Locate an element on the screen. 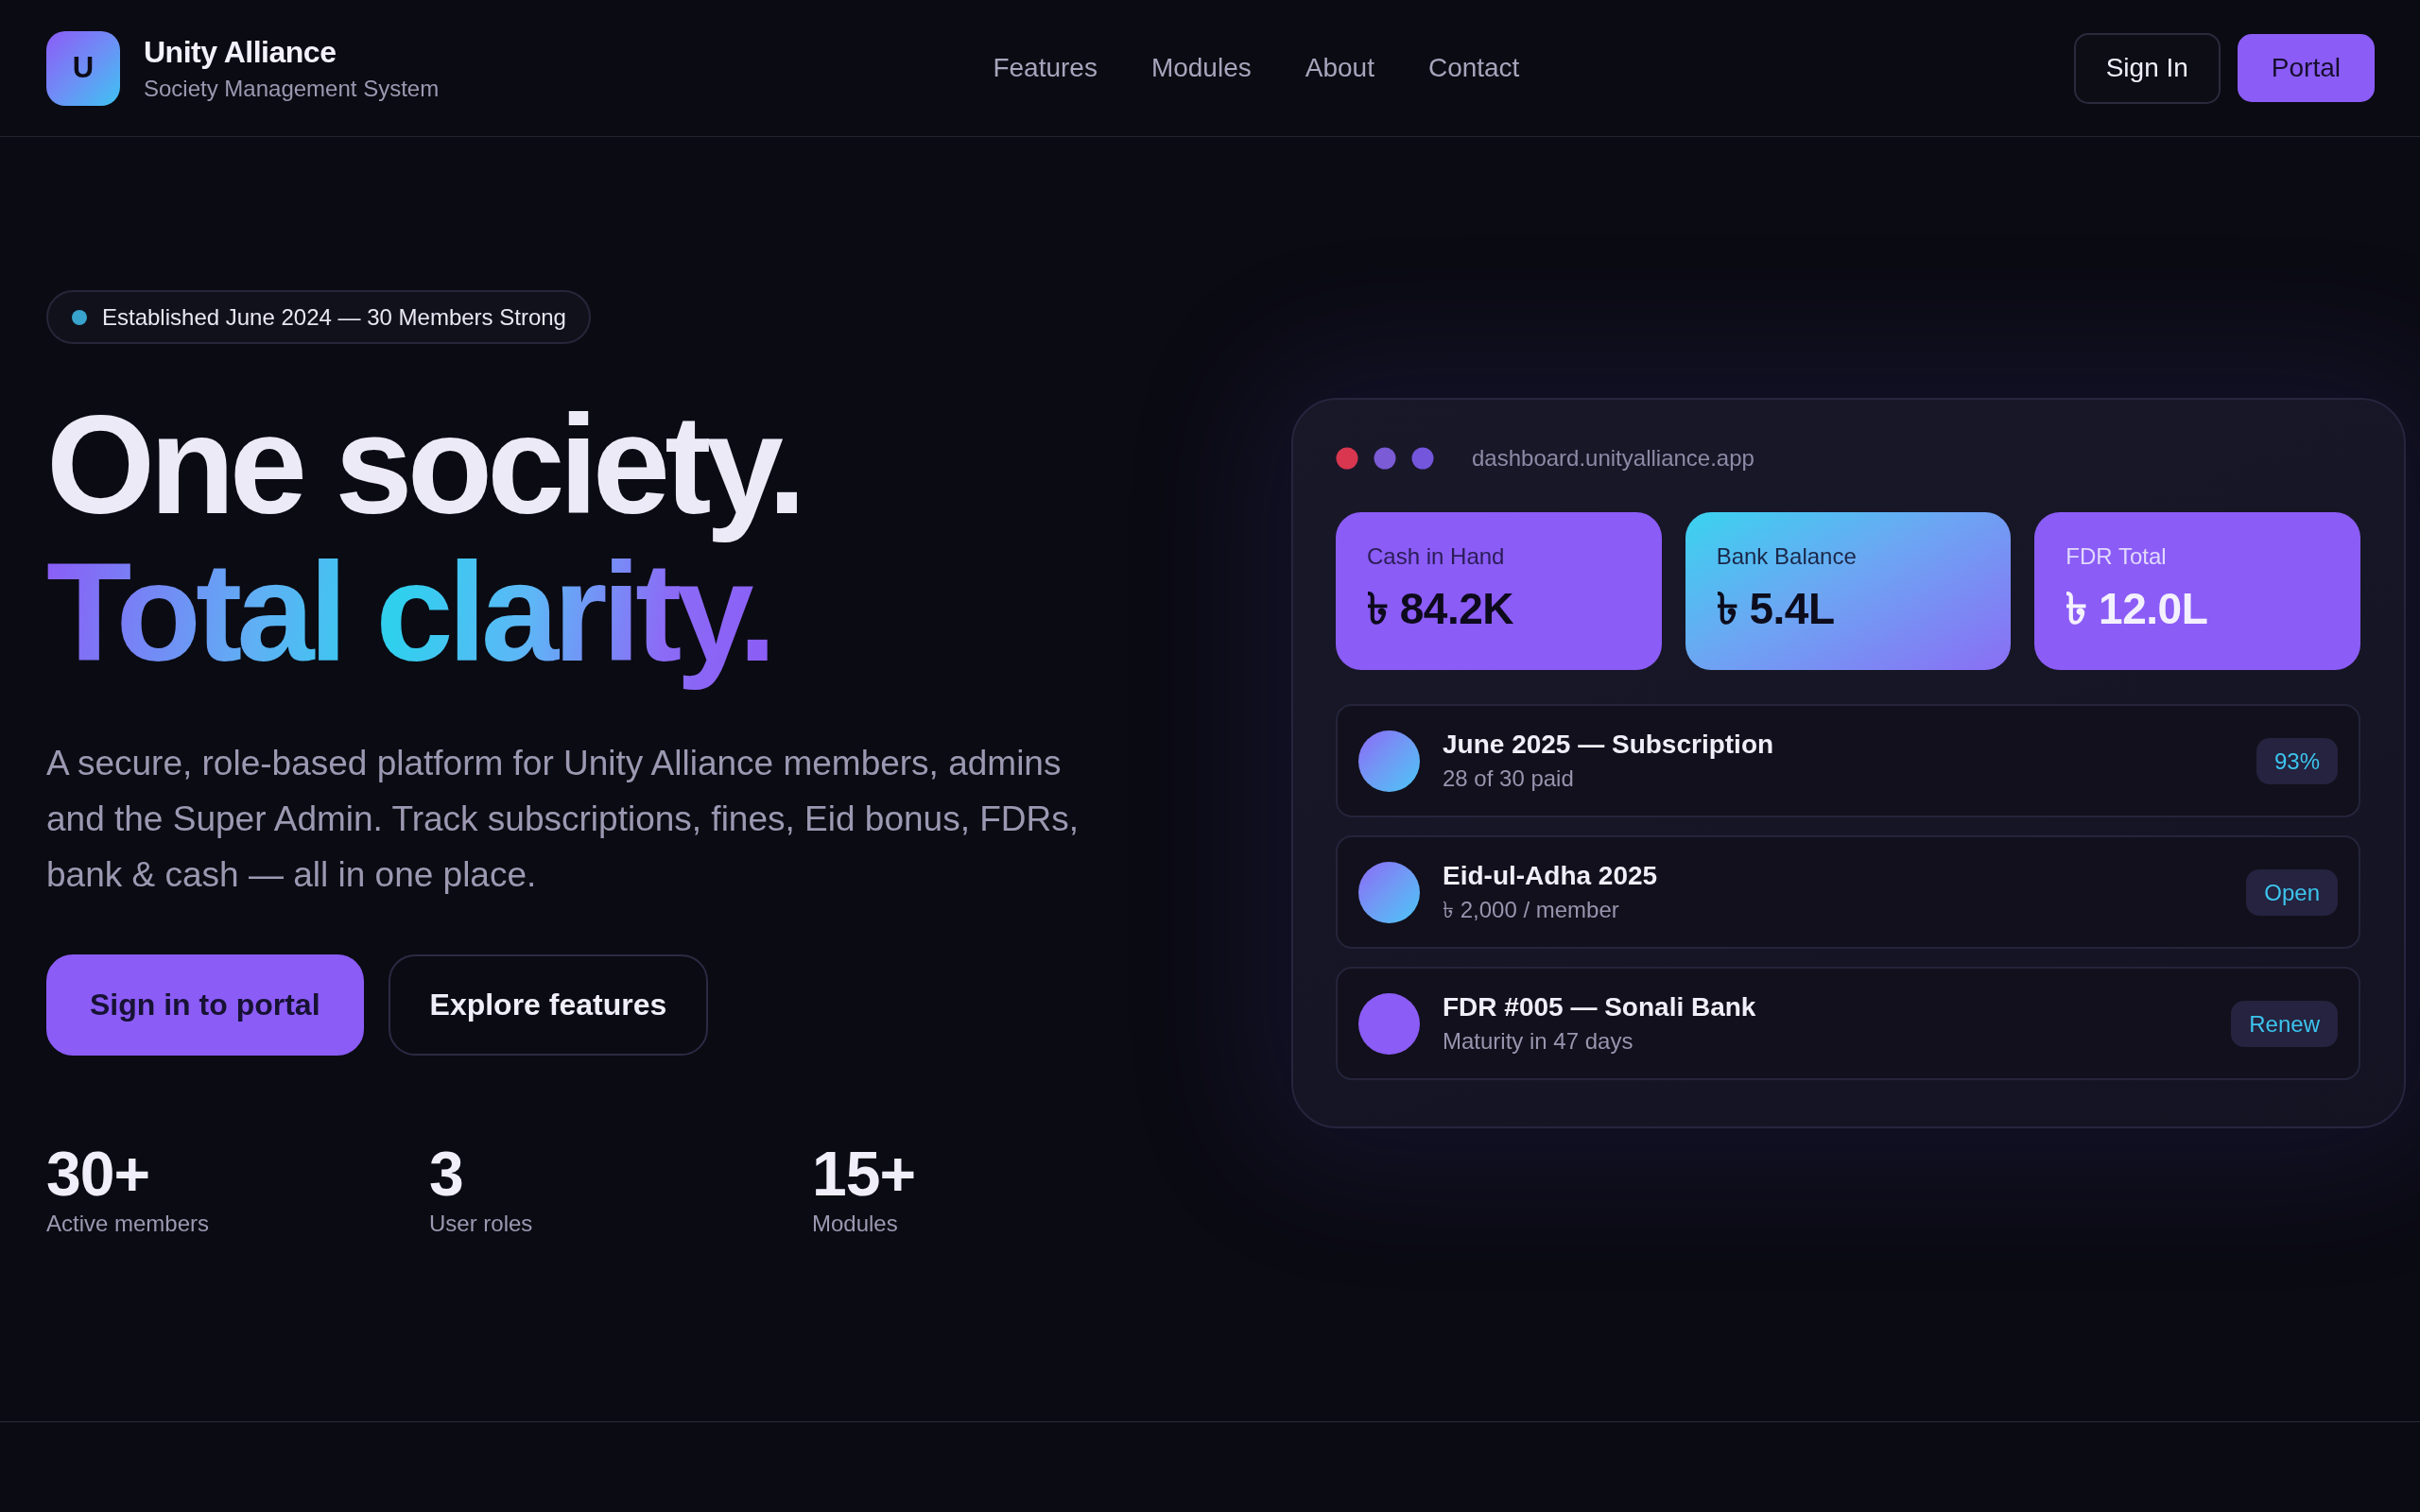  portal-button: Portal is located at coordinates (2306, 68).